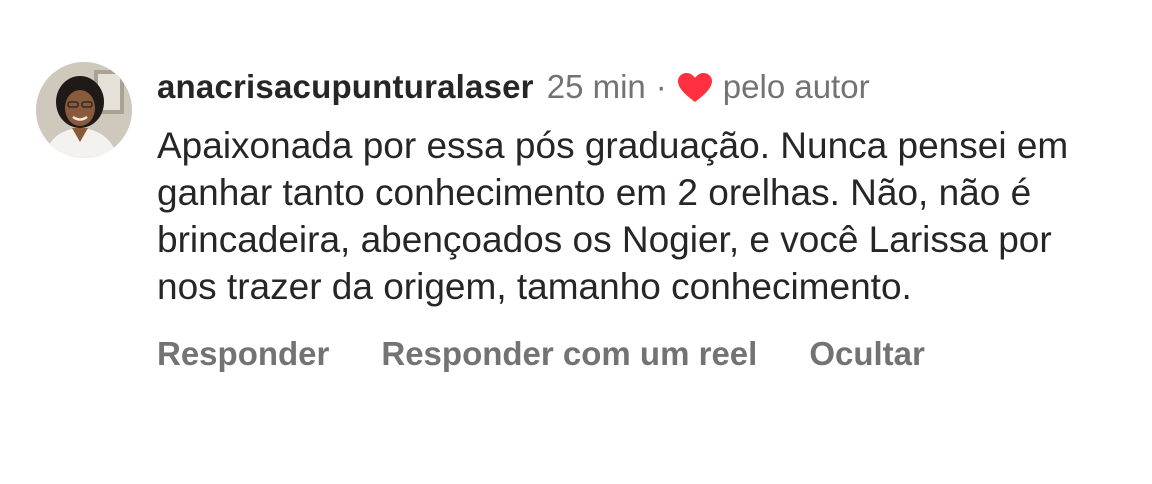 Image resolution: width=1152 pixels, height=484 pixels. I want to click on timestamp: 25 min, so click(596, 86).